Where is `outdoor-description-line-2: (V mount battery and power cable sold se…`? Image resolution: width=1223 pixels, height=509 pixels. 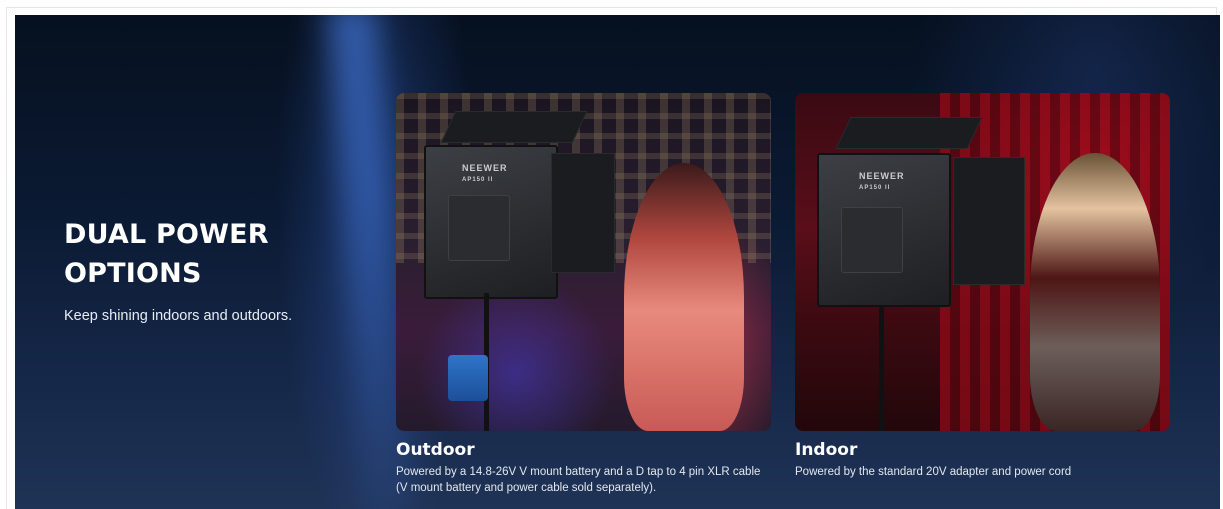 outdoor-description-line-2: (V mount battery and power cable sold se… is located at coordinates (526, 488).